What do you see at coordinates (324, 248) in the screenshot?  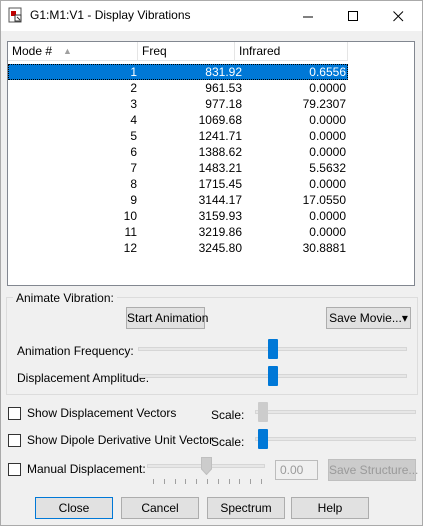 I see `infrared-cell: 30.8881` at bounding box center [324, 248].